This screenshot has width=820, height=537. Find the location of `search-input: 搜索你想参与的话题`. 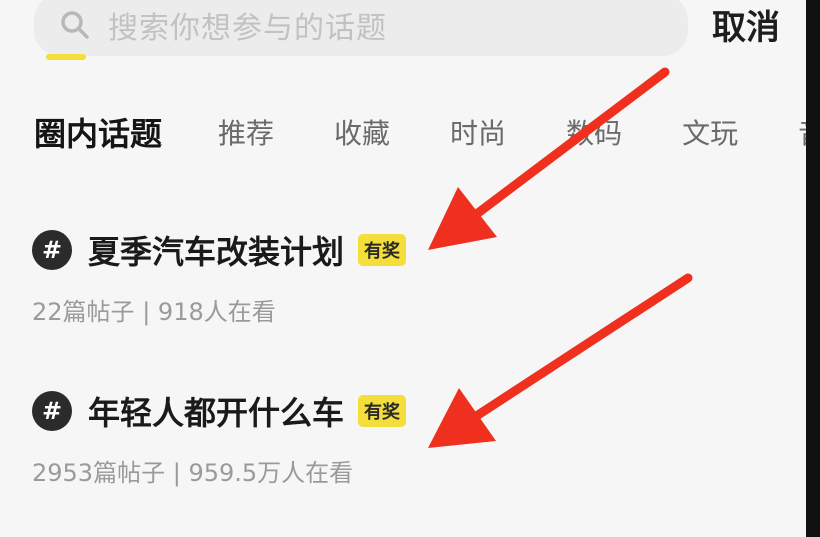

search-input: 搜索你想参与的话题 is located at coordinates (247, 25).